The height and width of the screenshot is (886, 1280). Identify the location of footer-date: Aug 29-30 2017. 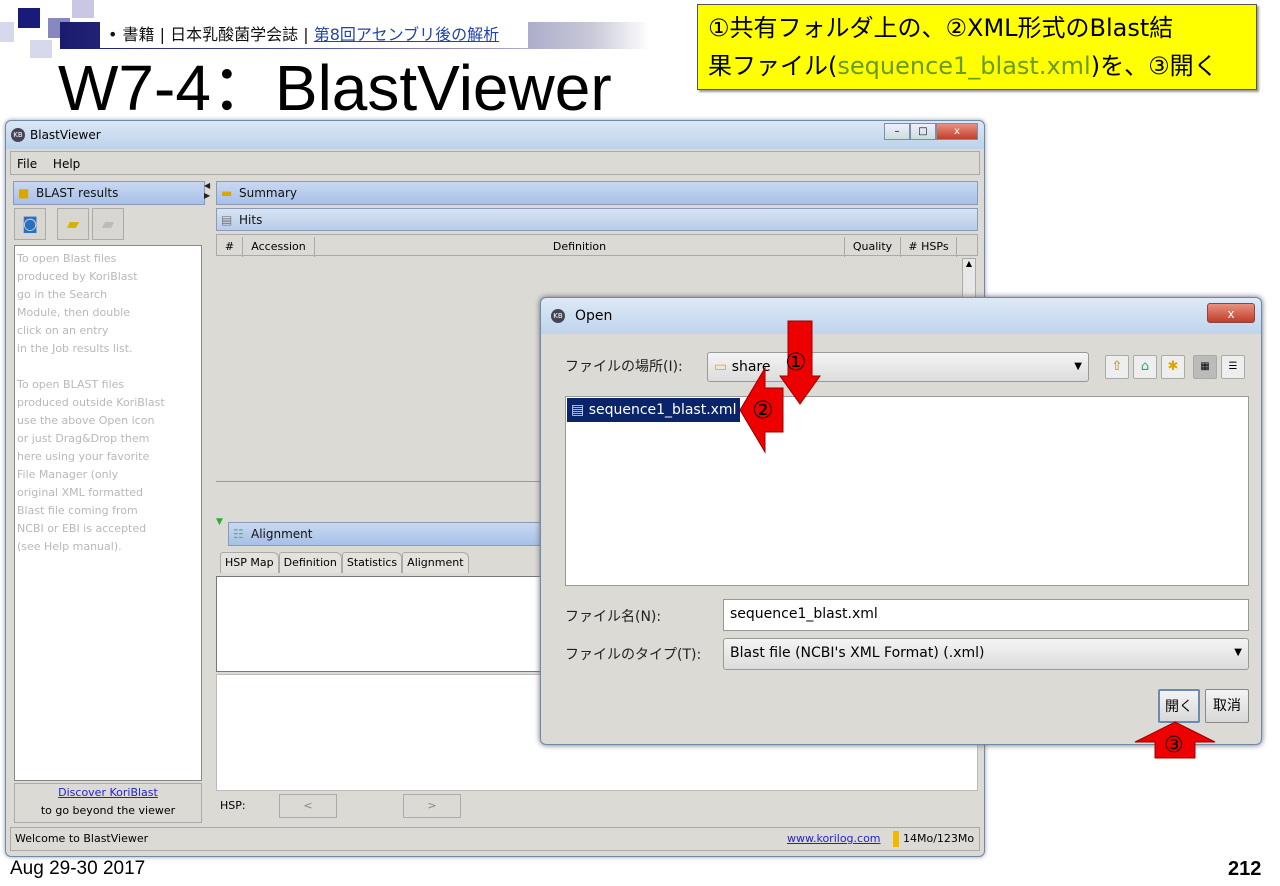
(78, 868).